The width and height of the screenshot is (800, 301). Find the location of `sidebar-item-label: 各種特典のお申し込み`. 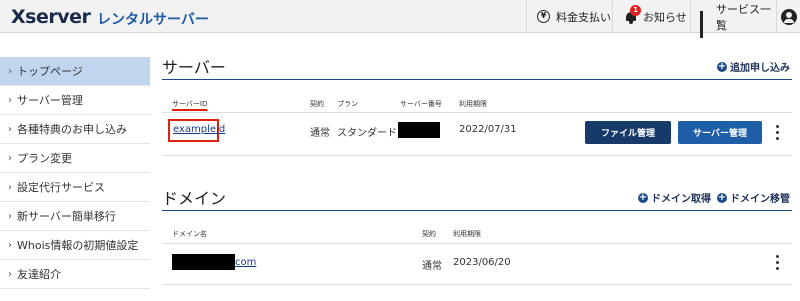

sidebar-item-label: 各種特典のお申し込み is located at coordinates (72, 129).